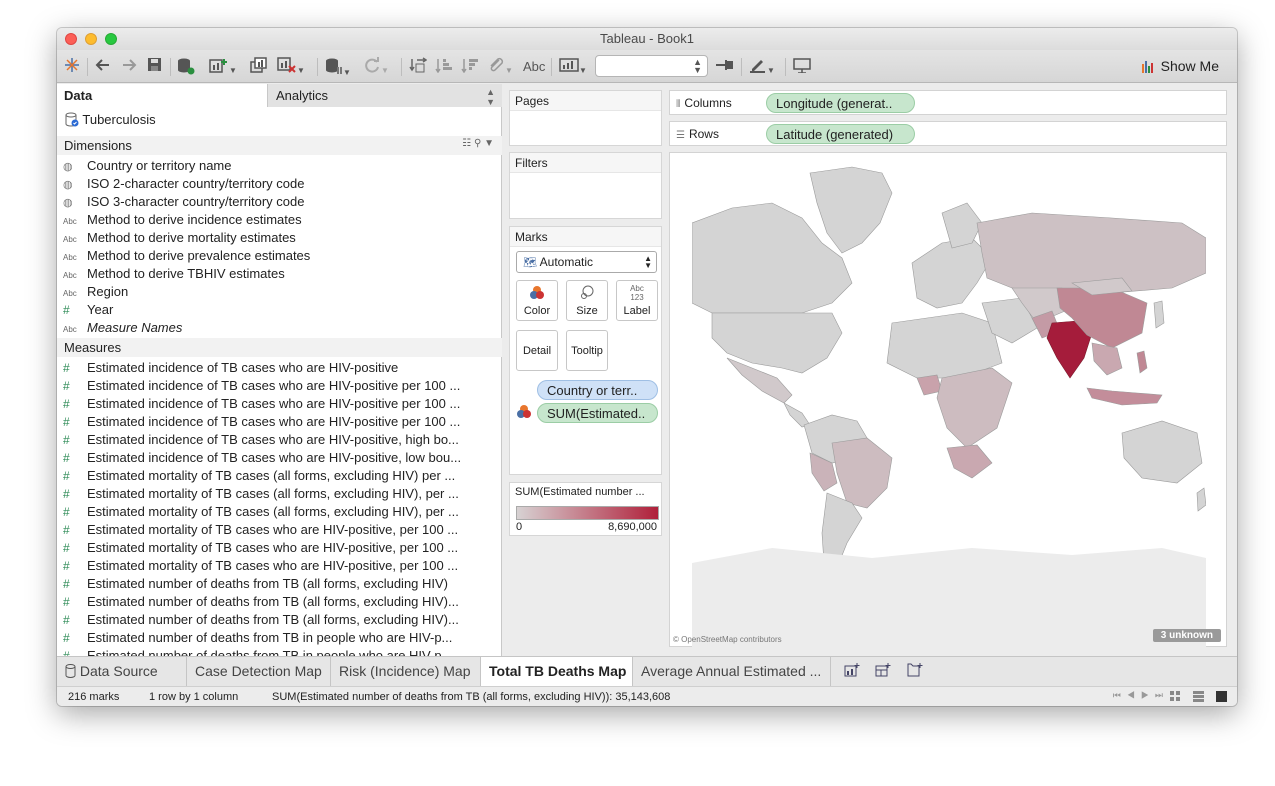  Describe the element at coordinates (71, 39) in the screenshot. I see `close-window-button` at that location.